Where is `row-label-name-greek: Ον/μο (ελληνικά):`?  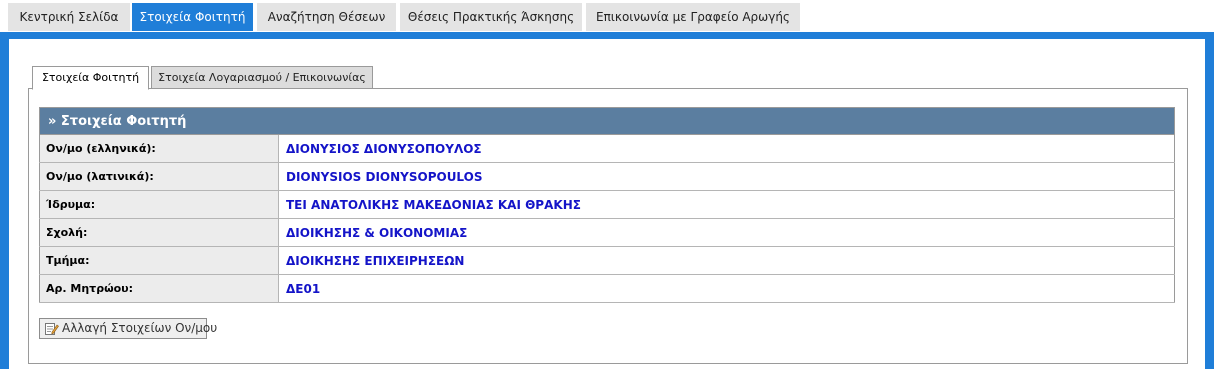
row-label-name-greek: Ον/μο (ελληνικά): is located at coordinates (159, 148).